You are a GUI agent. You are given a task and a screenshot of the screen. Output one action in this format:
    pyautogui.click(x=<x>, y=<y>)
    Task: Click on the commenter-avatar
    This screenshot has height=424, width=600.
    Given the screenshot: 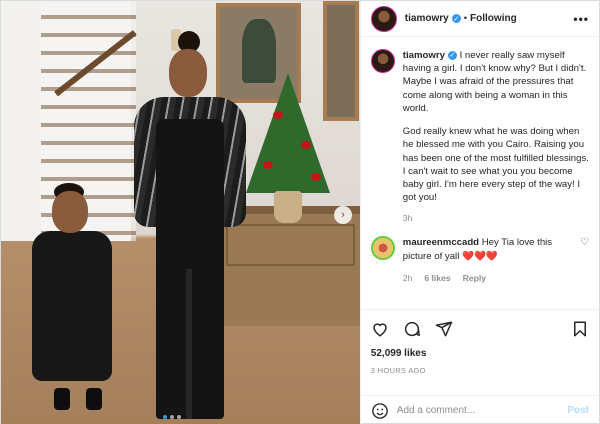 What is the action you would take?
    pyautogui.click(x=382, y=248)
    